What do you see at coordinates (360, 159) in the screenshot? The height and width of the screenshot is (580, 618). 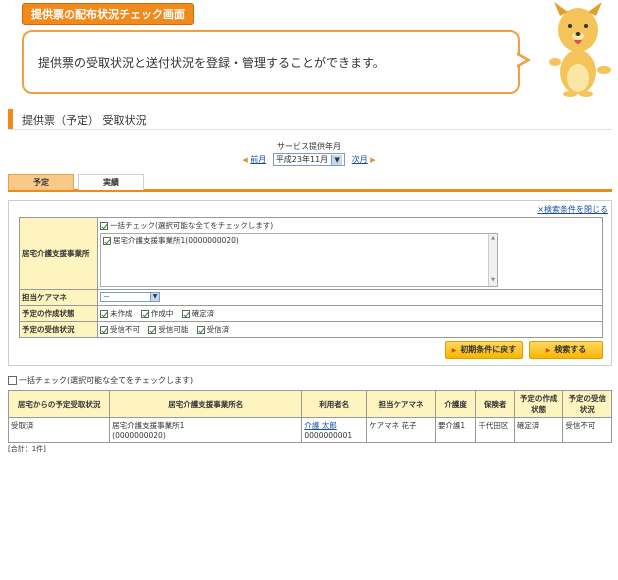 I see `next-month-link: 次月` at bounding box center [360, 159].